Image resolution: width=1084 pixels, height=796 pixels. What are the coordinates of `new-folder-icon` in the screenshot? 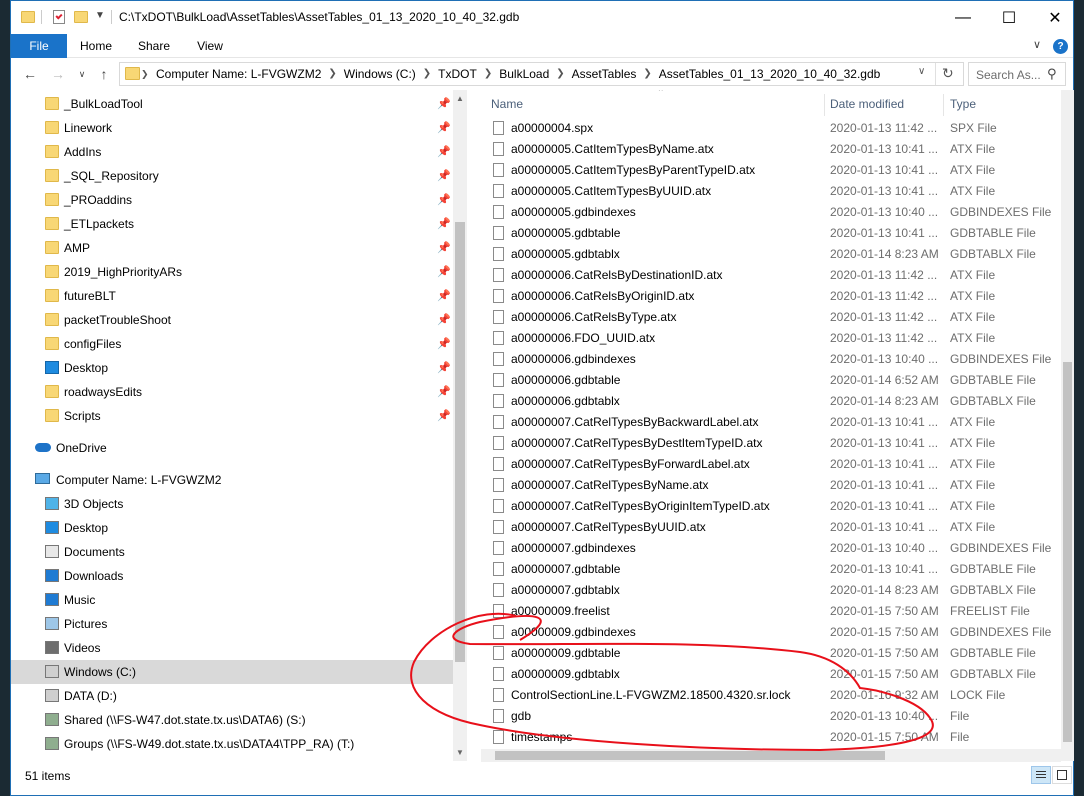 It's located at (81, 17).